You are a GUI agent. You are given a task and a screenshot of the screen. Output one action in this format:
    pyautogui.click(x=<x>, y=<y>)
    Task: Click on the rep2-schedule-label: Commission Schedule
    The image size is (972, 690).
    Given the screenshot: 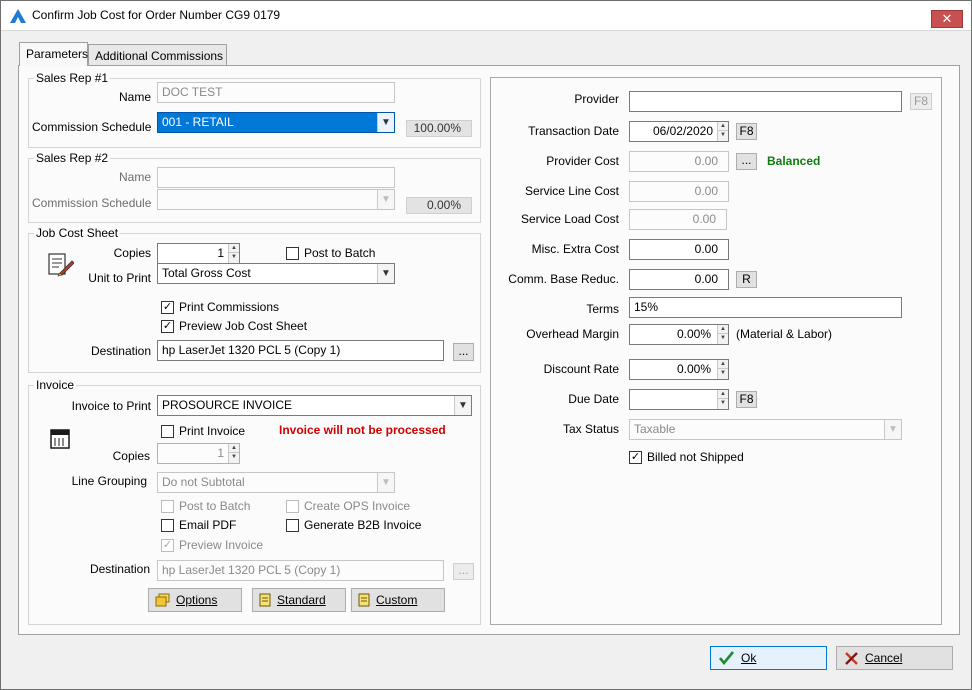 What is the action you would take?
    pyautogui.click(x=92, y=203)
    